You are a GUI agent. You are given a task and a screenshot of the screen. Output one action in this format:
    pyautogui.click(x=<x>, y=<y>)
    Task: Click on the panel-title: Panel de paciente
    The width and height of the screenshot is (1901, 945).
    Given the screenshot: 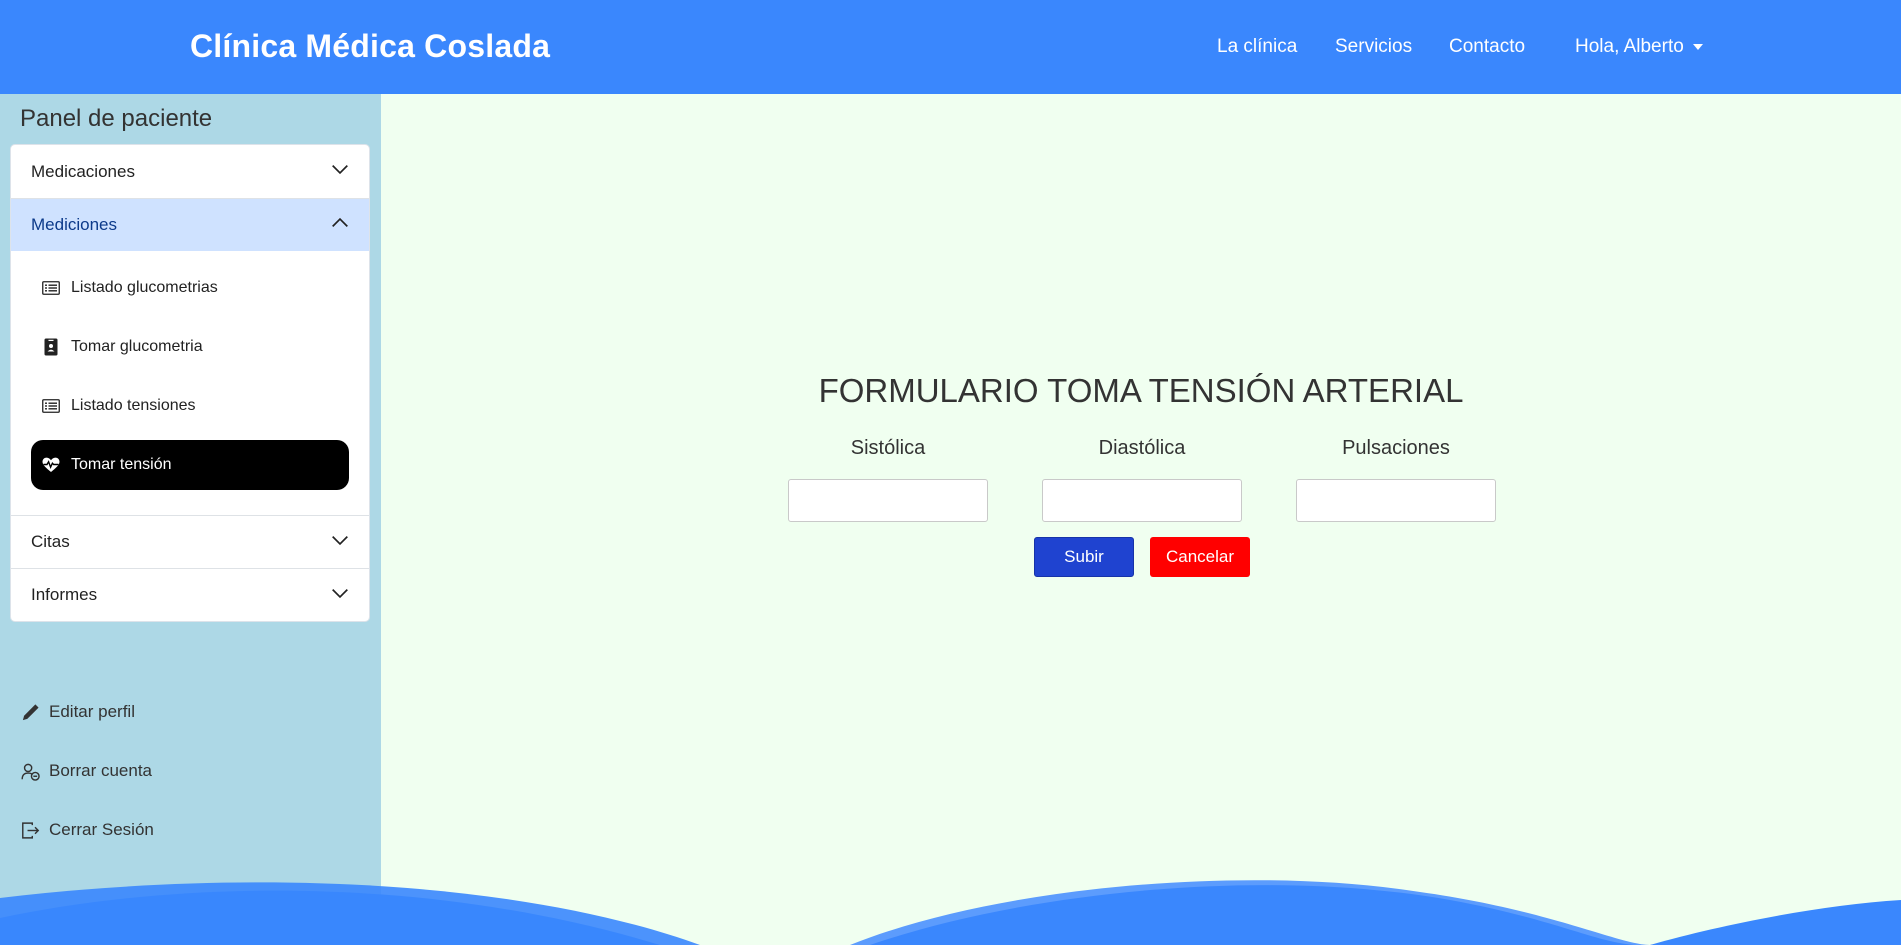 What is the action you would take?
    pyautogui.click(x=116, y=118)
    